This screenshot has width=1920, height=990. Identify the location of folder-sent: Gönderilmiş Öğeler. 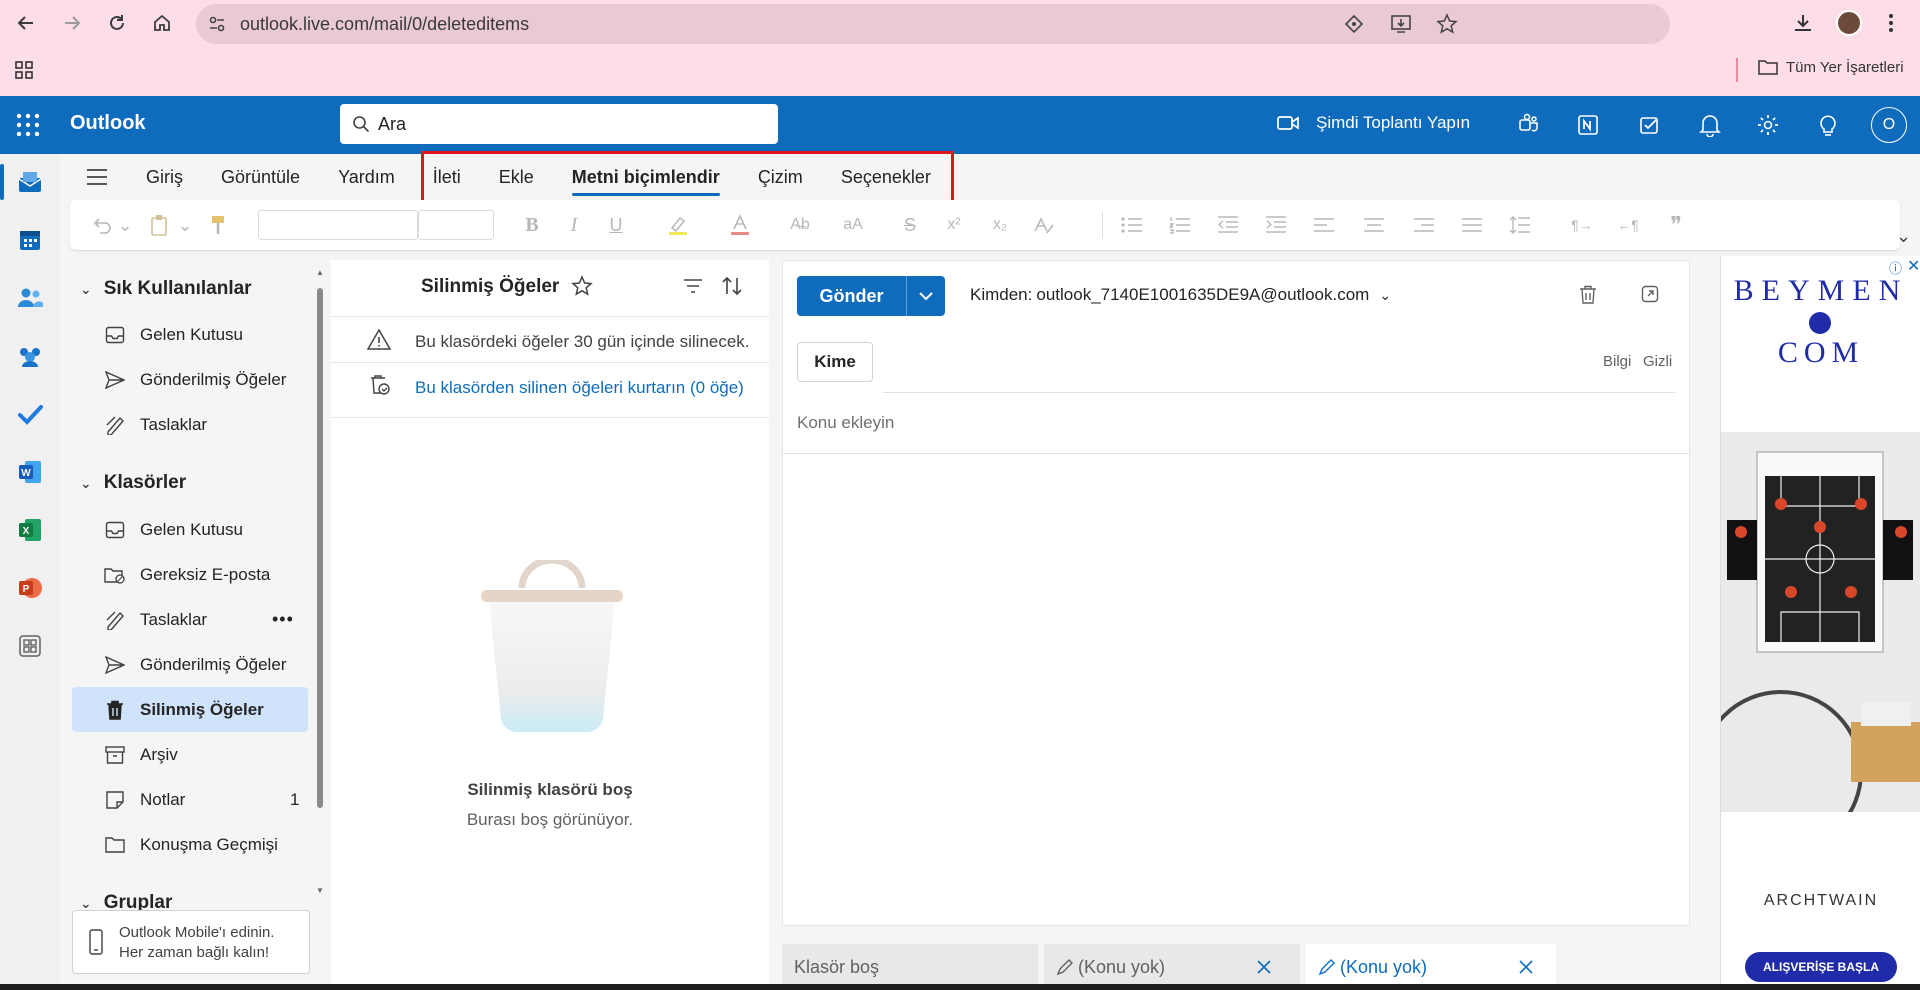
(190, 664).